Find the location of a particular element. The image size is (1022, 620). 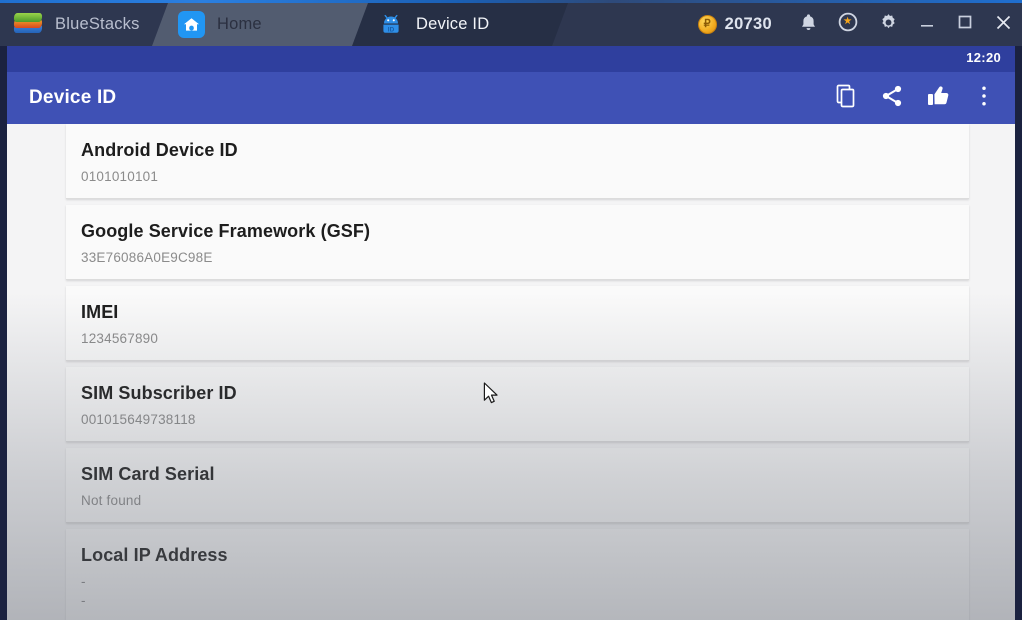

list-item: SIM Subscriber ID 001015649738118 is located at coordinates (517, 405).